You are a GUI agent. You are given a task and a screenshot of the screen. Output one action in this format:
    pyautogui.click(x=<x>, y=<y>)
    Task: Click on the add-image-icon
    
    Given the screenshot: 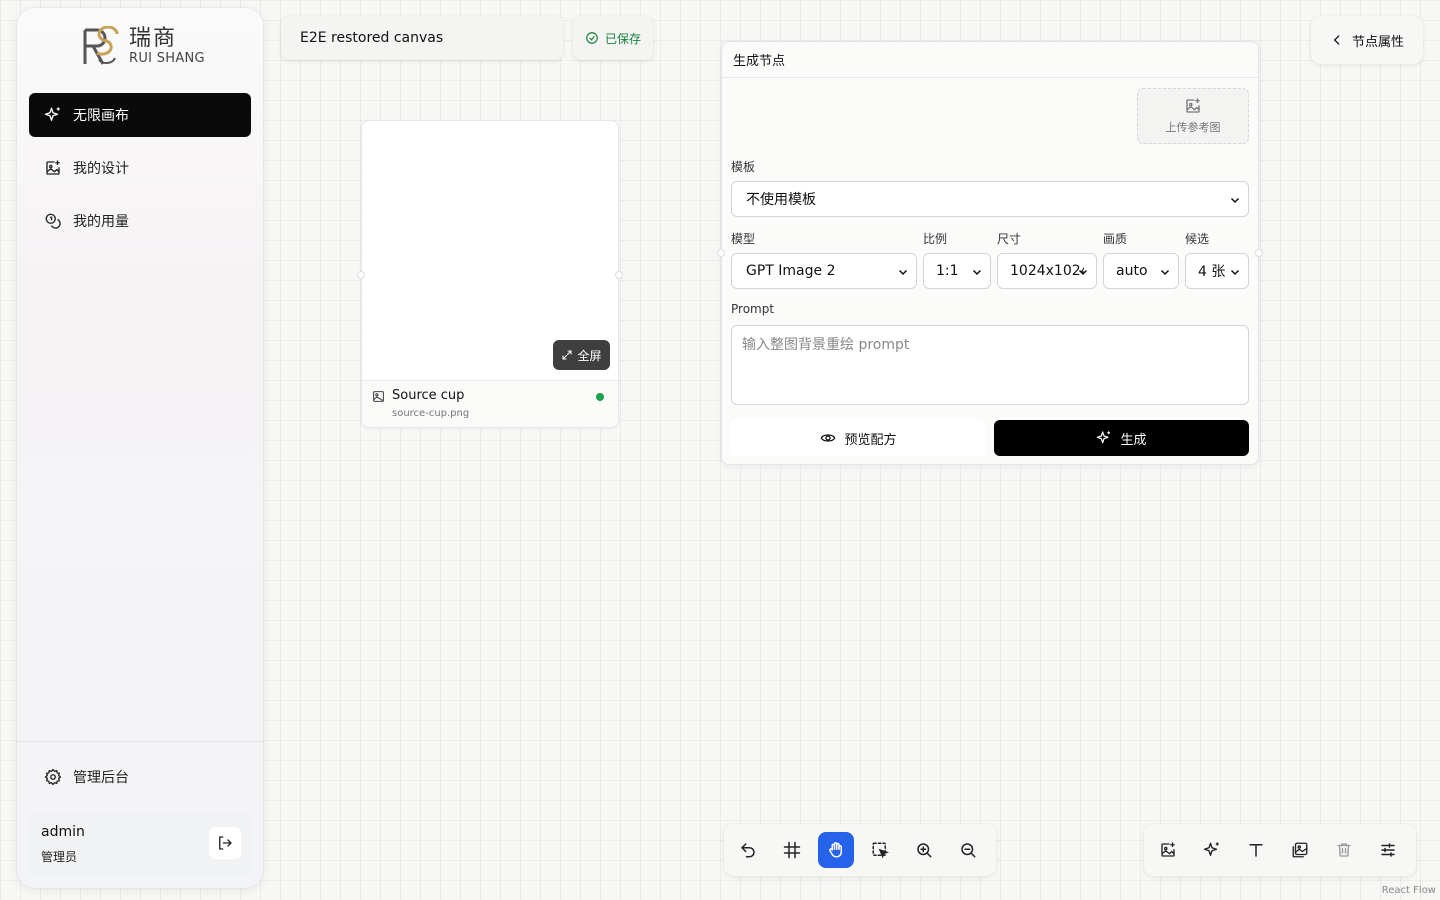 What is the action you would take?
    pyautogui.click(x=1168, y=849)
    